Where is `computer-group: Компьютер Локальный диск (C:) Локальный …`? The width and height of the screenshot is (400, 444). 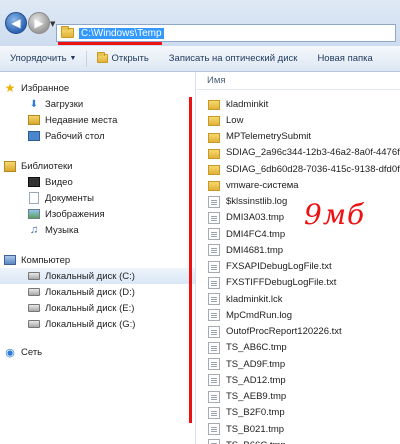
computer-group: Компьютер Локальный диск (C:) Локальный … is located at coordinates (97, 292).